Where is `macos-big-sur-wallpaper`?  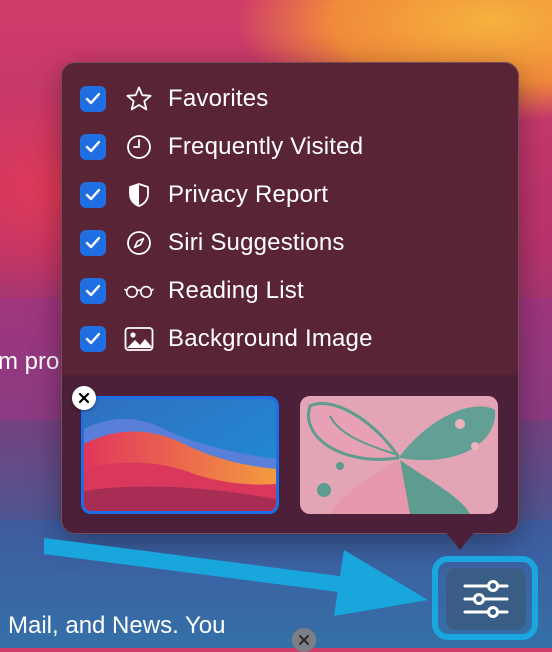
macos-big-sur-wallpaper is located at coordinates (180, 455).